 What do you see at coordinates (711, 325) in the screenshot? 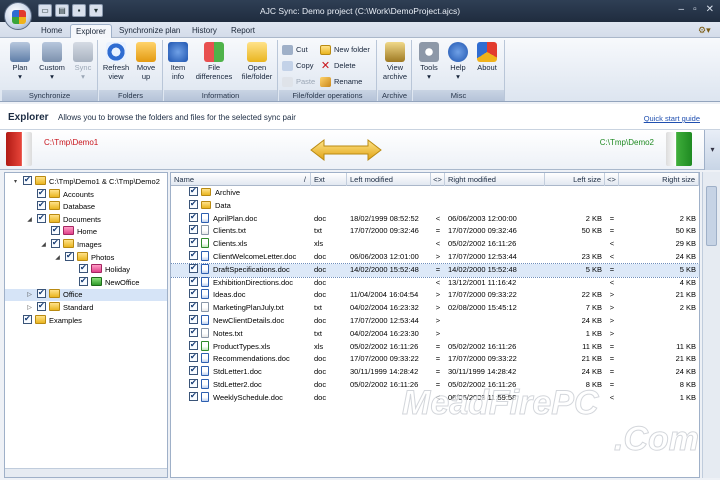
I see `vertical-scrollbar` at bounding box center [711, 325].